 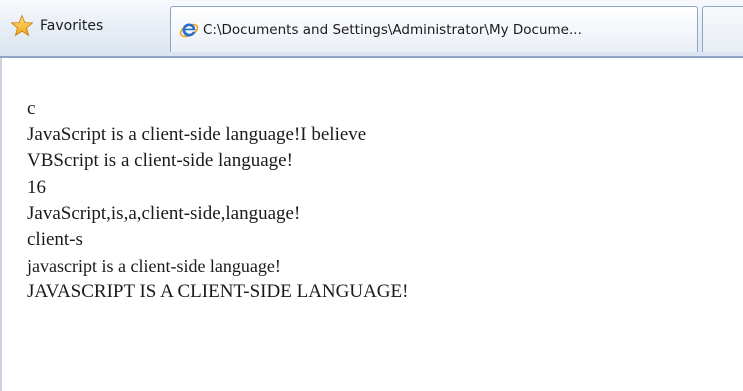 What do you see at coordinates (55, 240) in the screenshot?
I see `output-line: client-s` at bounding box center [55, 240].